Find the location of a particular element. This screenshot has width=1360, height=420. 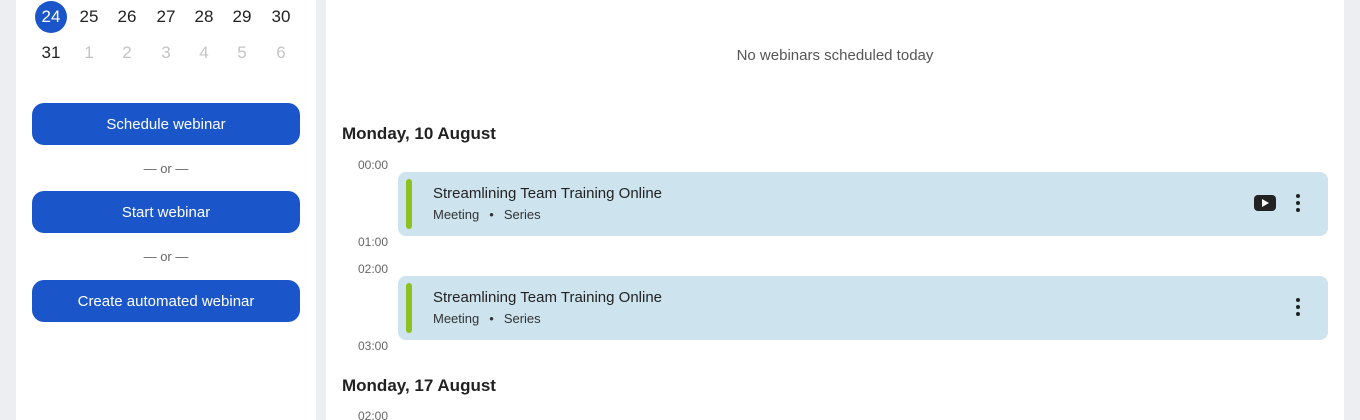

calendar-week-row: 24 25 26 27 28 29 30 is located at coordinates (166, 17).